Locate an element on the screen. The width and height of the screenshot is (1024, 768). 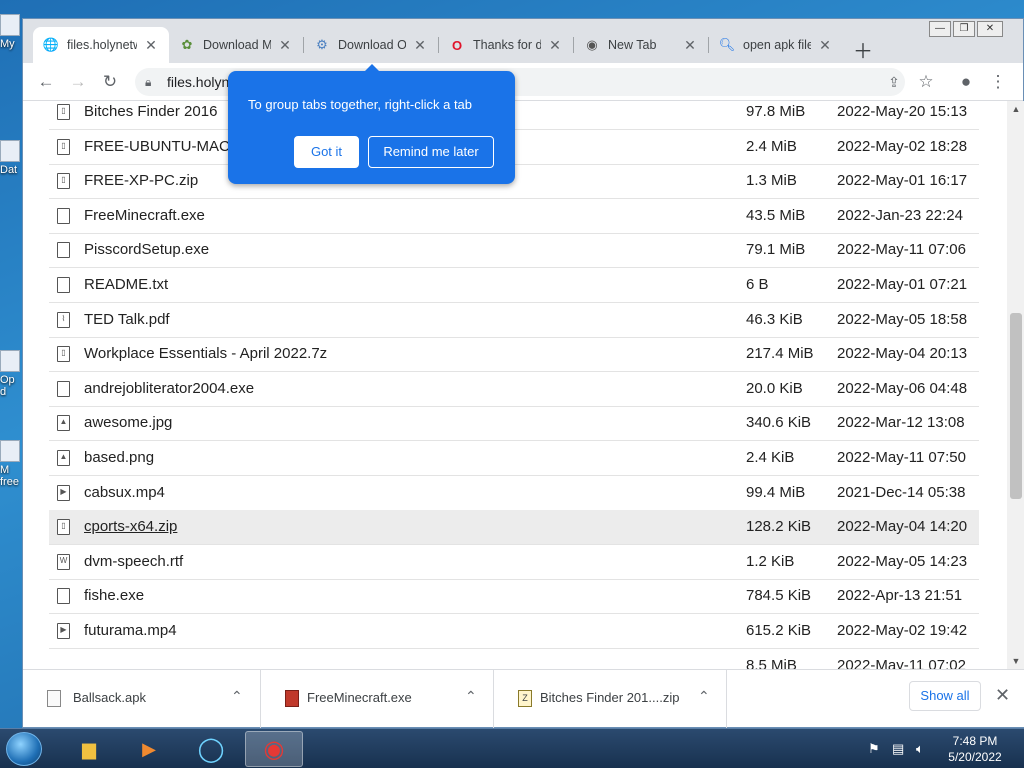
download-item: FreeMinecraft.exe ⌃ is located at coordinates (377, 699).